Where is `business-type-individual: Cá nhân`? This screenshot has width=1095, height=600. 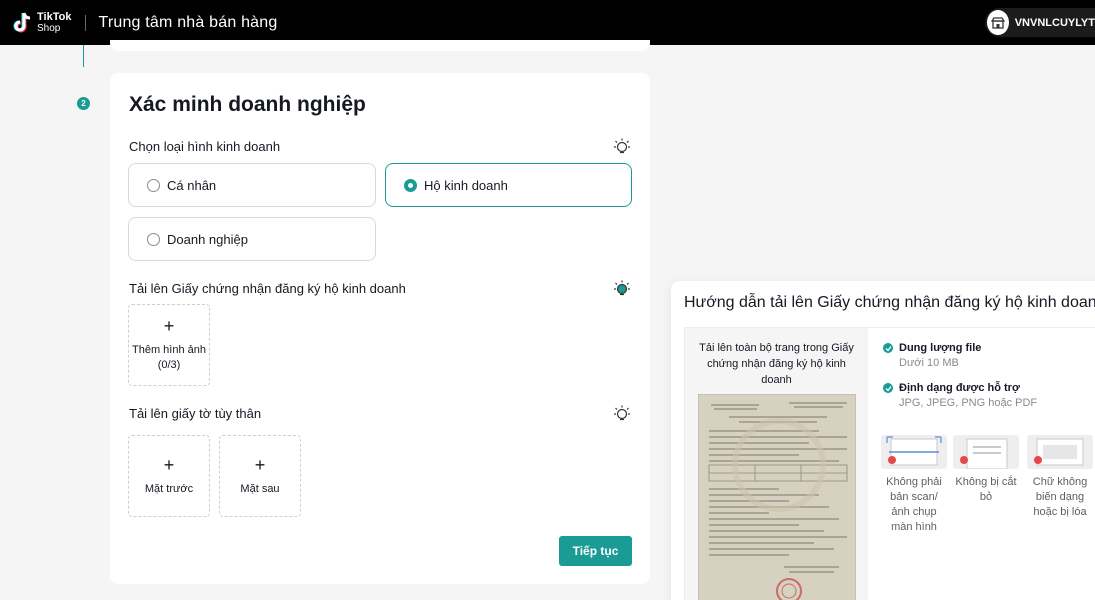 business-type-individual: Cá nhân is located at coordinates (252, 185).